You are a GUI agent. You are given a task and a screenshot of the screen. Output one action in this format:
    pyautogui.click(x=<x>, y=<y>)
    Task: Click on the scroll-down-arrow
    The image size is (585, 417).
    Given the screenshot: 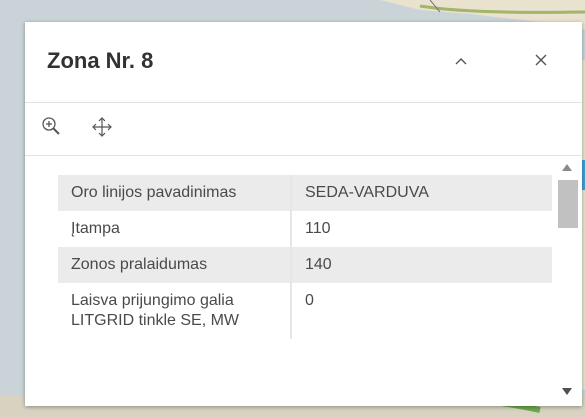 What is the action you would take?
    pyautogui.click(x=567, y=391)
    